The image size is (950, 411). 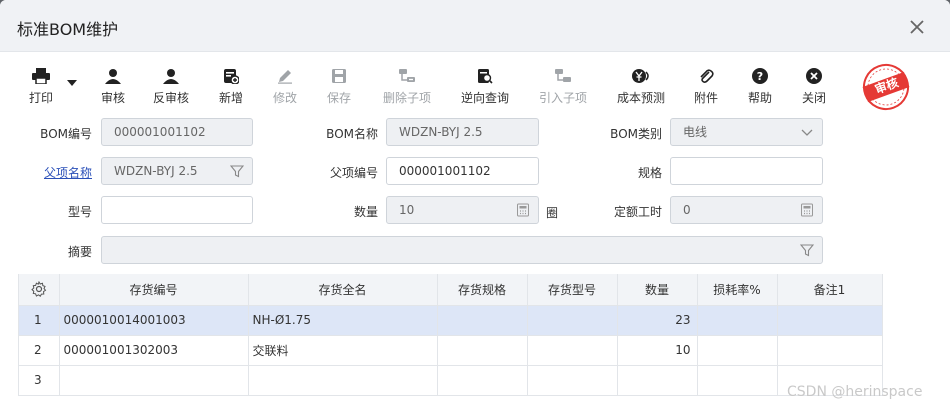 What do you see at coordinates (154, 380) in the screenshot?
I see `cell-code` at bounding box center [154, 380].